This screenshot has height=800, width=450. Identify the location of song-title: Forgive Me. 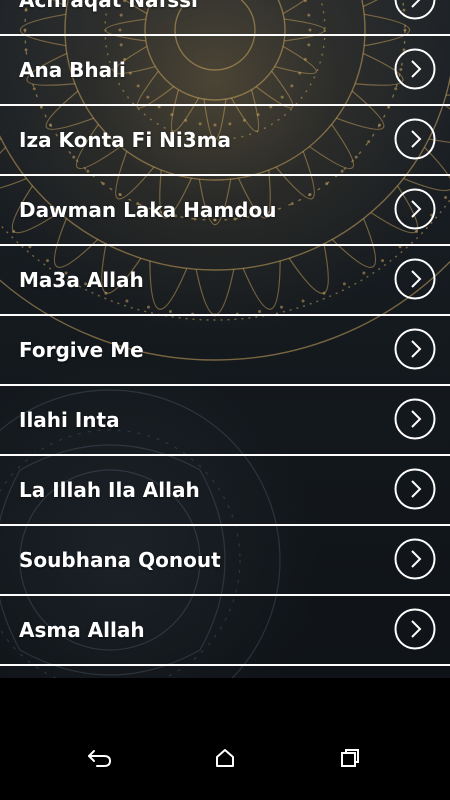
(81, 350).